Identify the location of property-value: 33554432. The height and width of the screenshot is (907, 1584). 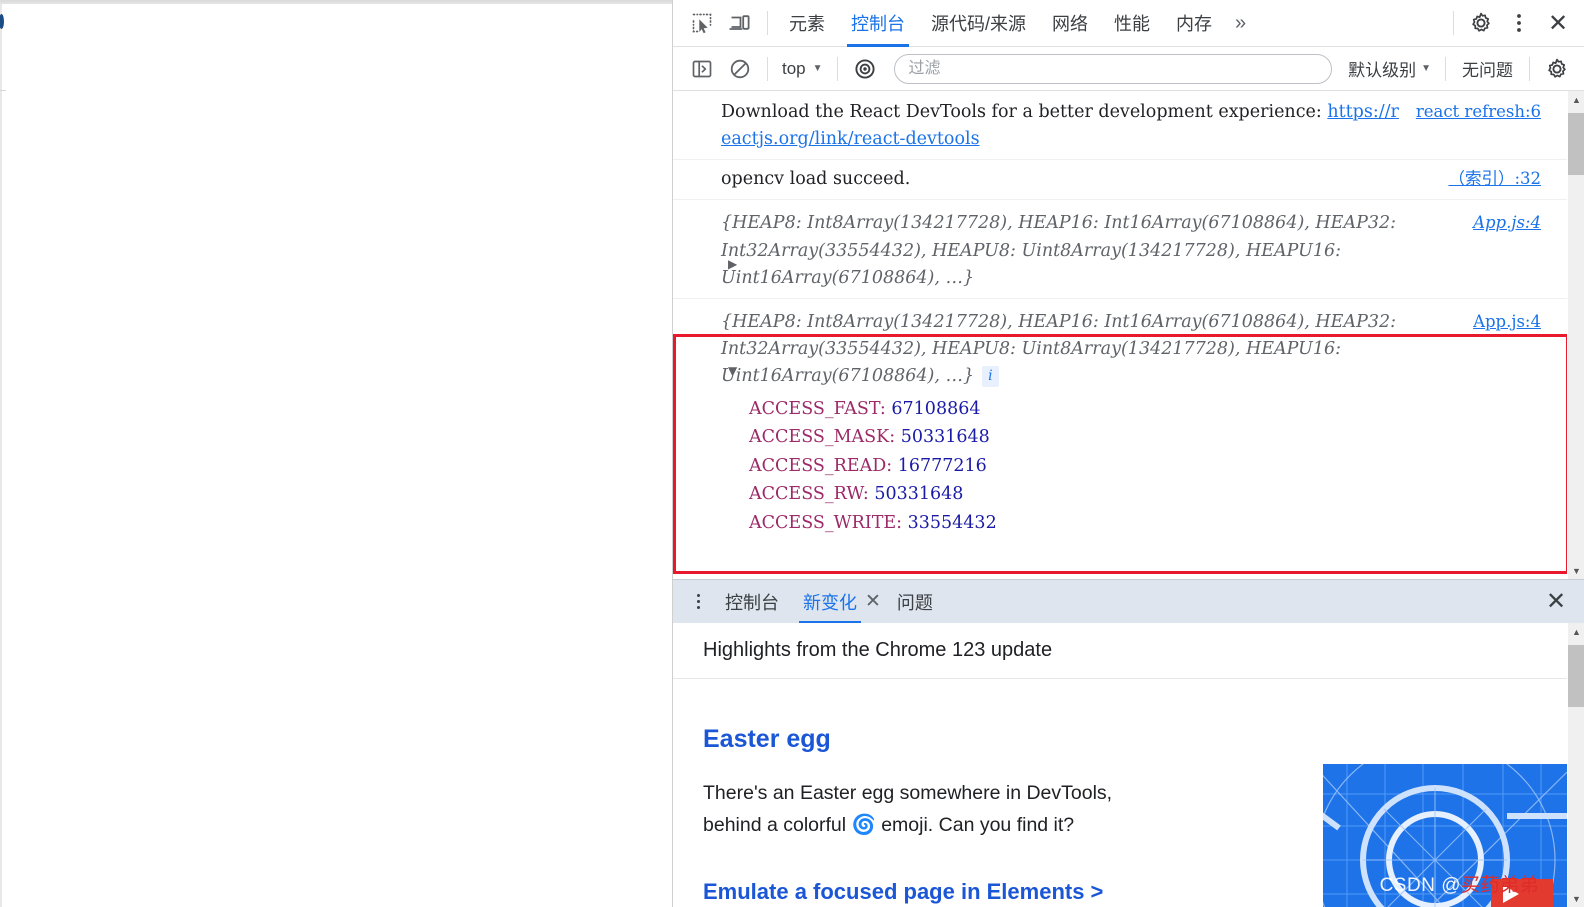
(952, 522).